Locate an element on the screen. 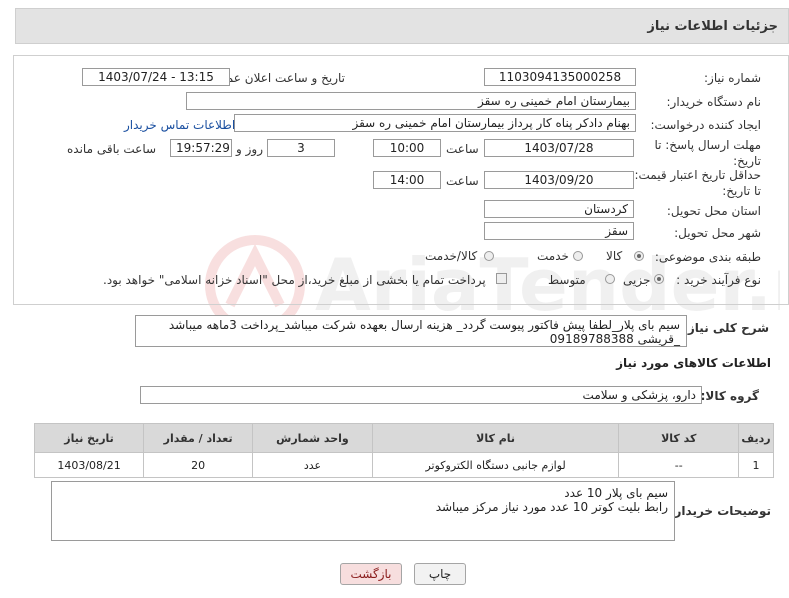 The width and height of the screenshot is (789, 598). remaining-time-field: 19:57:29 is located at coordinates (201, 148).